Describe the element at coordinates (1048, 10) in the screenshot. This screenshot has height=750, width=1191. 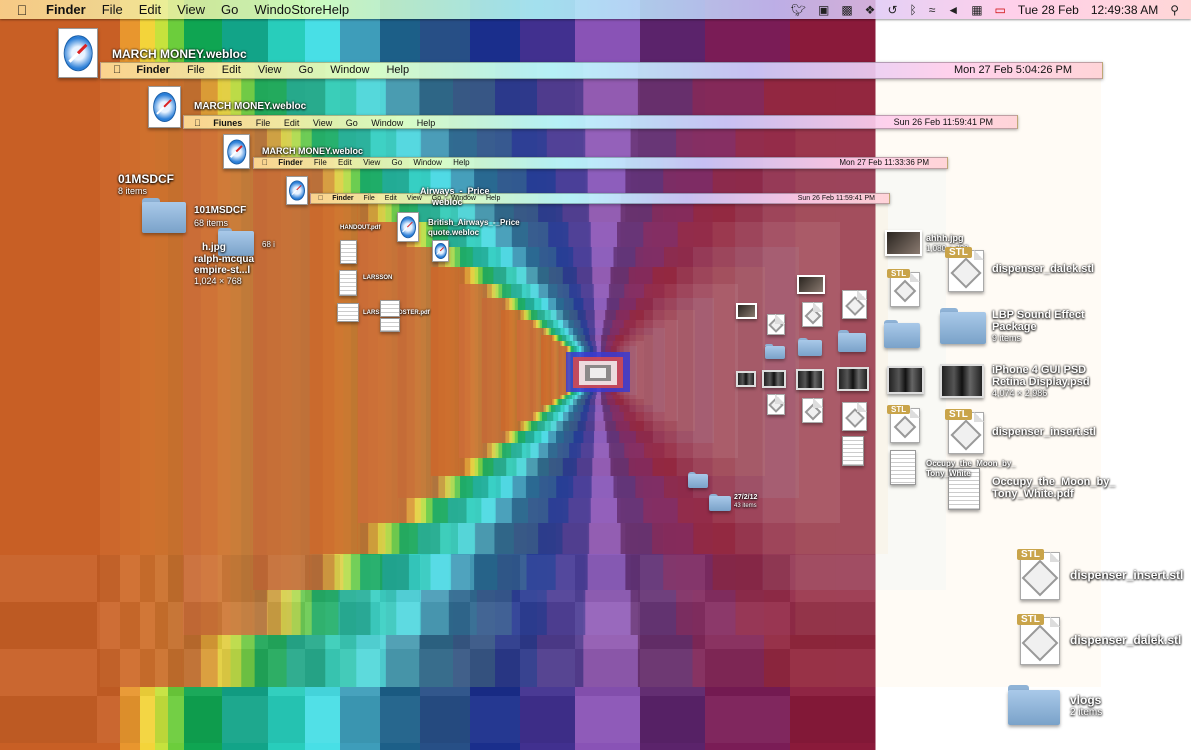
I see `menu-date: Tue 28 Feb` at that location.